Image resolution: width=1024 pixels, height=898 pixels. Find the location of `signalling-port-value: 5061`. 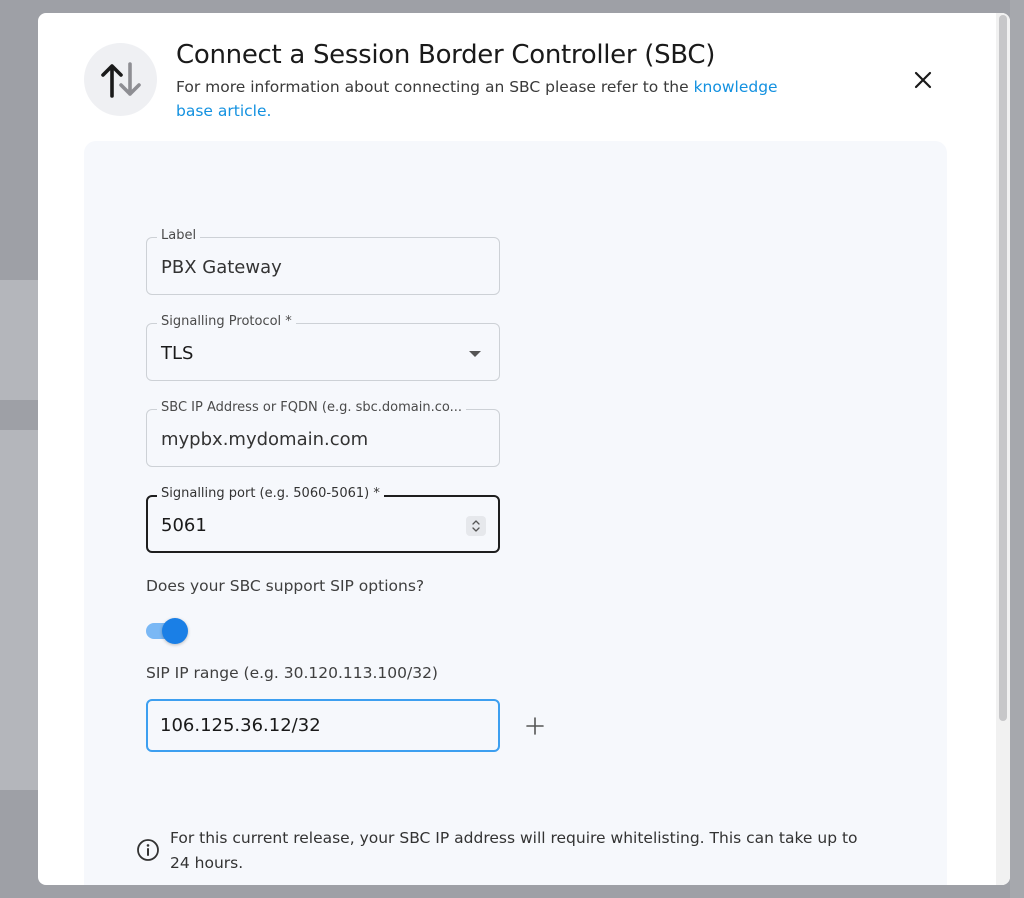

signalling-port-value: 5061 is located at coordinates (184, 525).